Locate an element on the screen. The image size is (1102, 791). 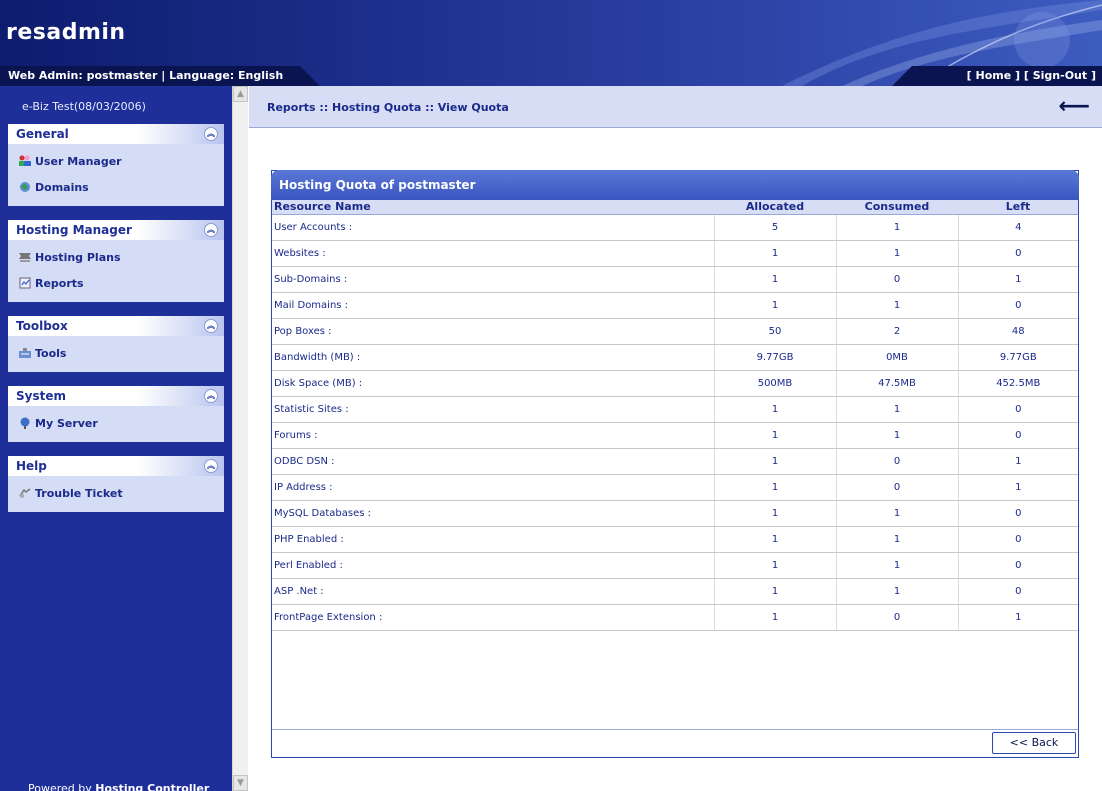
sidebar-item-label: Trouble Ticket is located at coordinates (79, 493).